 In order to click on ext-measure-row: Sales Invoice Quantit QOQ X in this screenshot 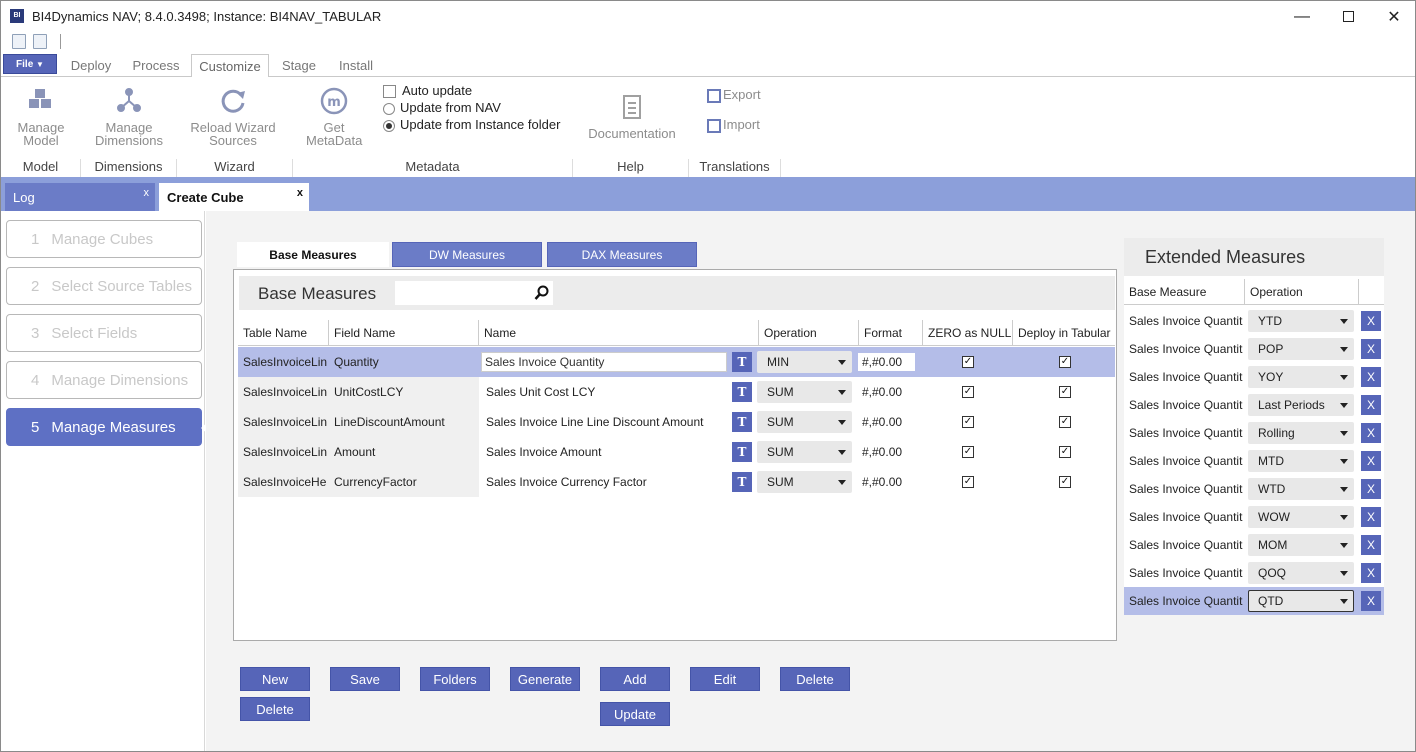, I will do `click(1254, 573)`.